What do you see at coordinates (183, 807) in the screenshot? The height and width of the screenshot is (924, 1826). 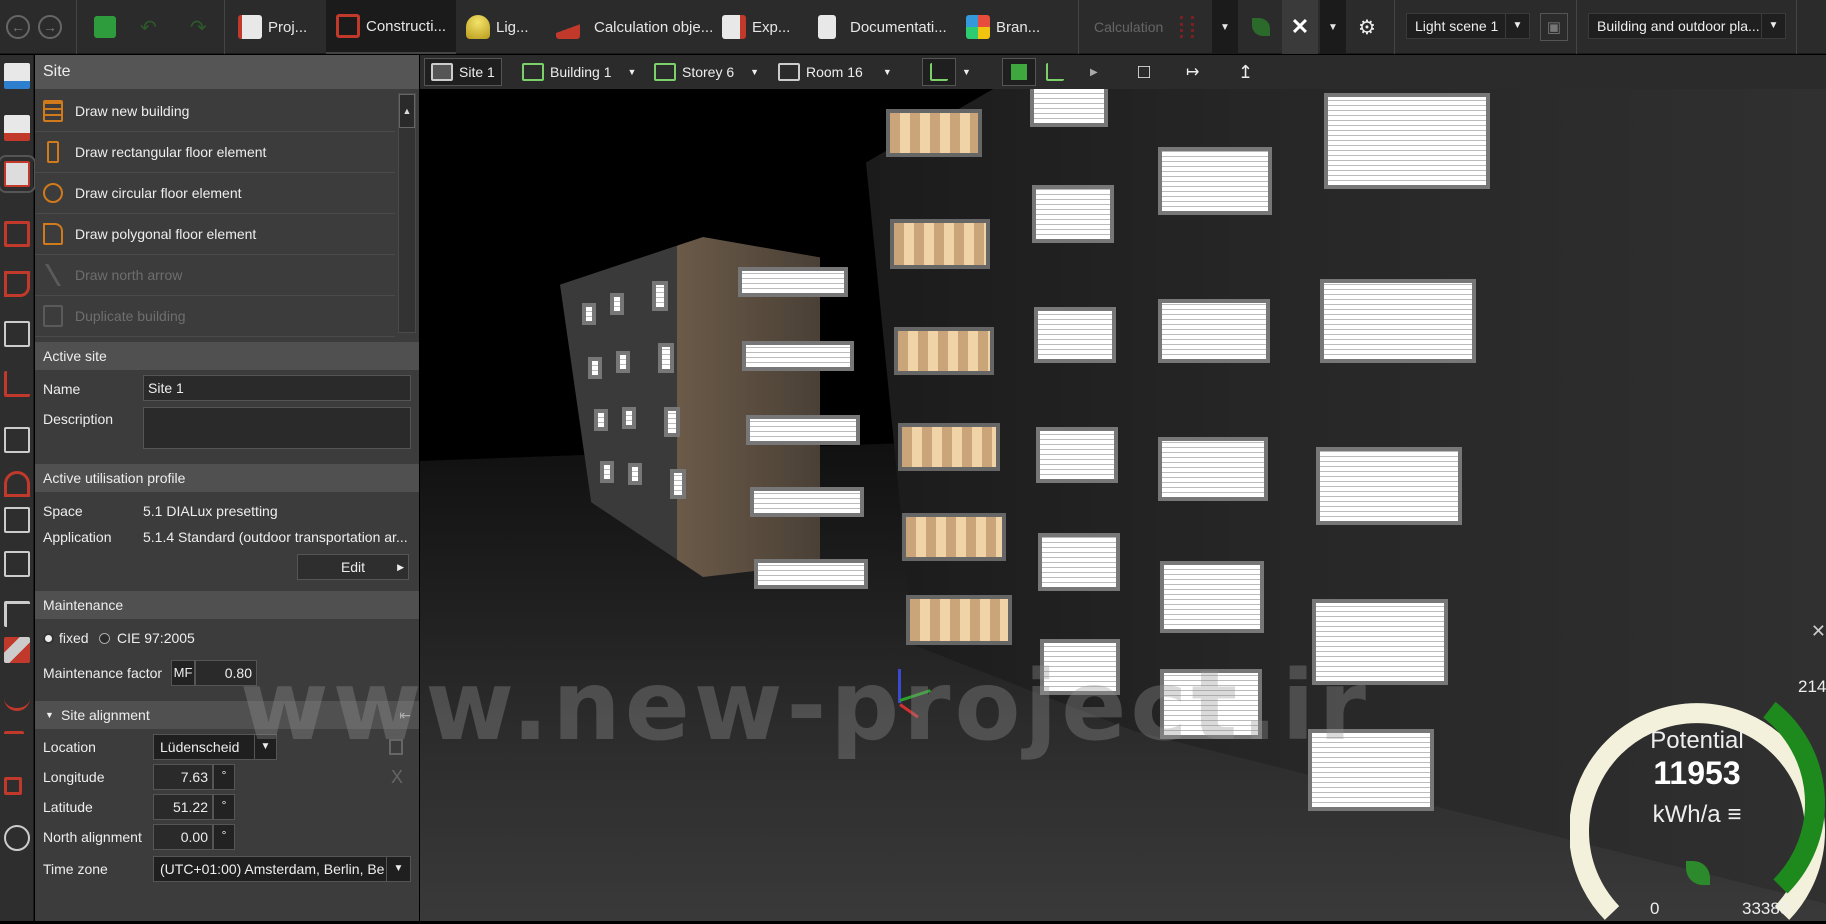 I see `latitude-field: 51.22` at bounding box center [183, 807].